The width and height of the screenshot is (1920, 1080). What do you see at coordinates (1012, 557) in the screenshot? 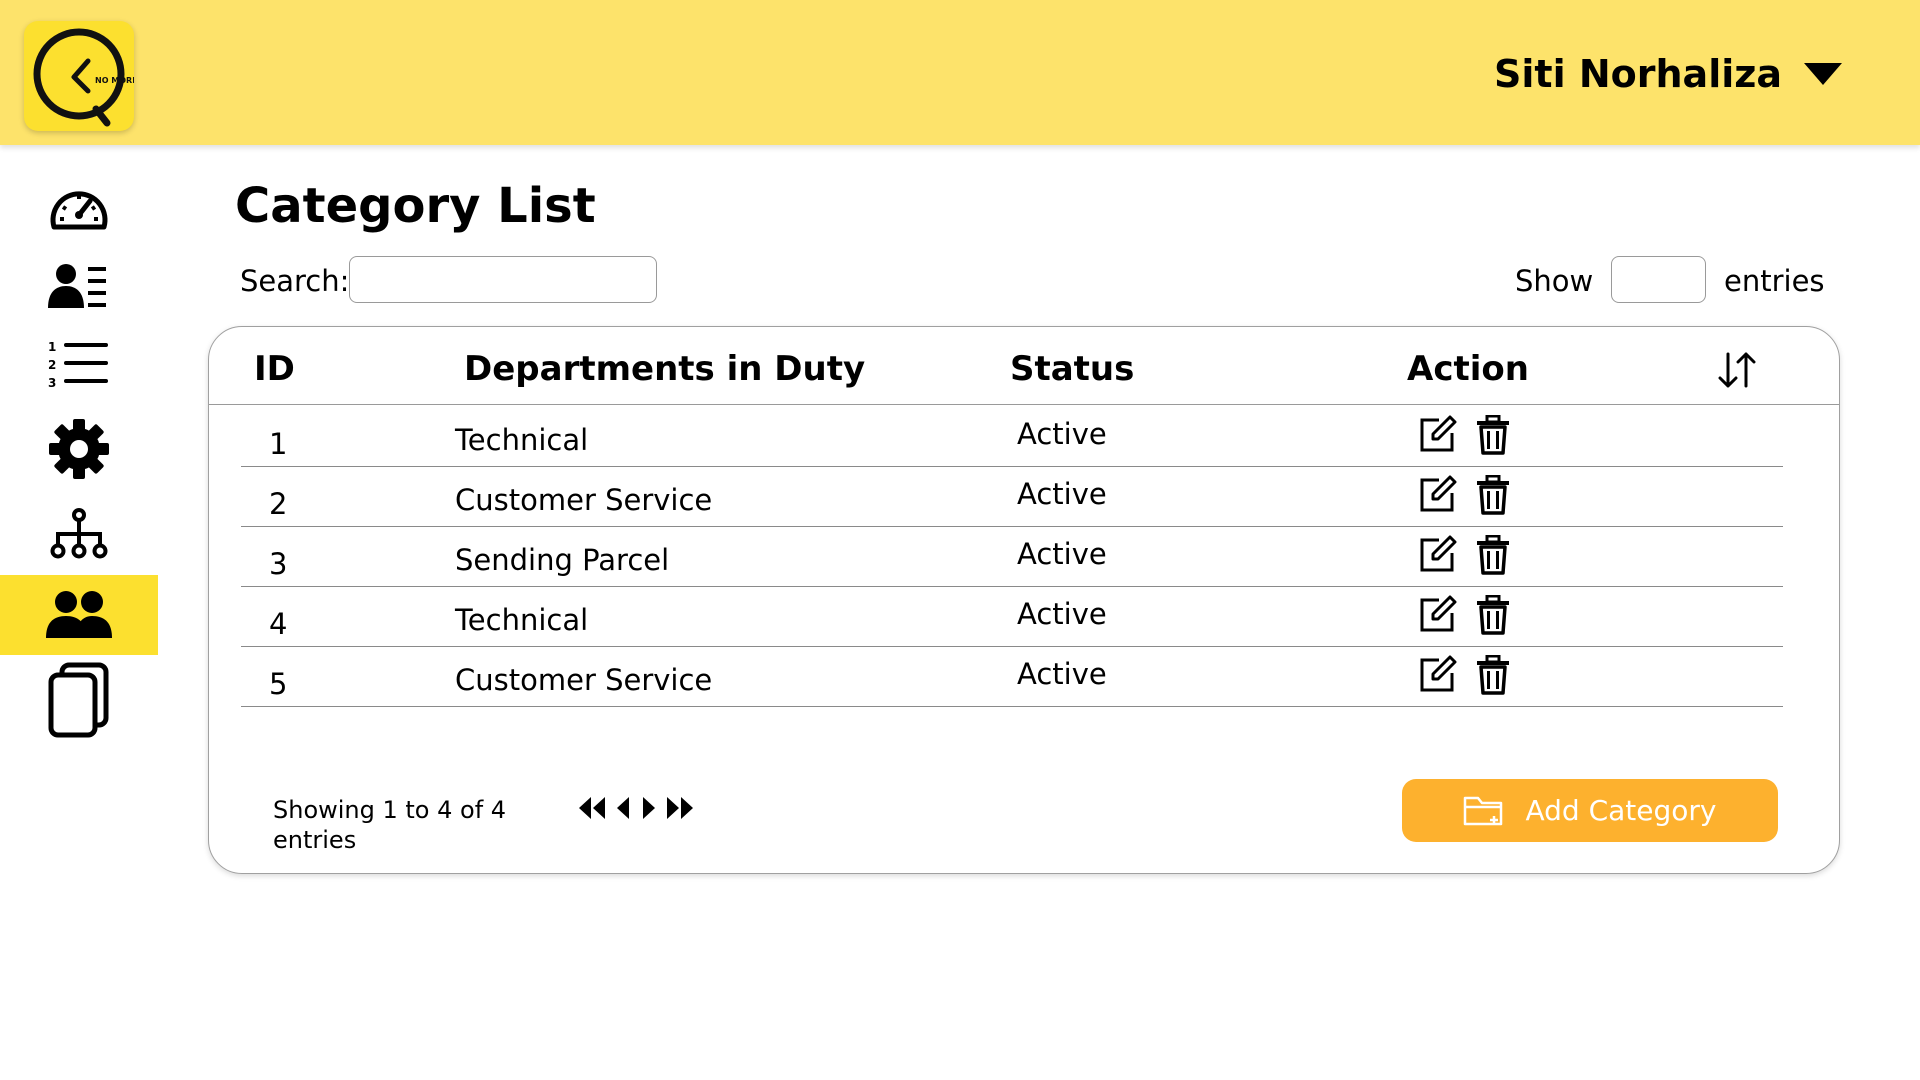
I see `table-row: 3 Sending Parcel Active` at bounding box center [1012, 557].